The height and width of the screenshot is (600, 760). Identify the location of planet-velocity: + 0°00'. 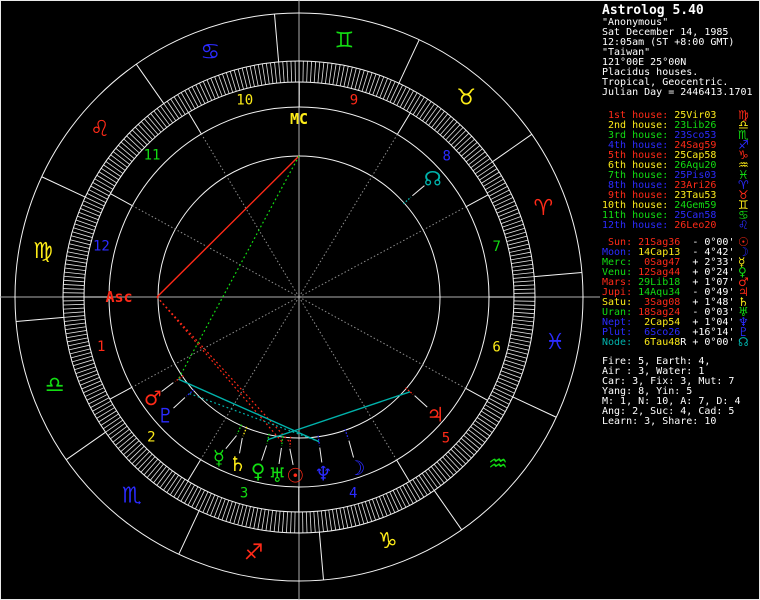
(713, 342).